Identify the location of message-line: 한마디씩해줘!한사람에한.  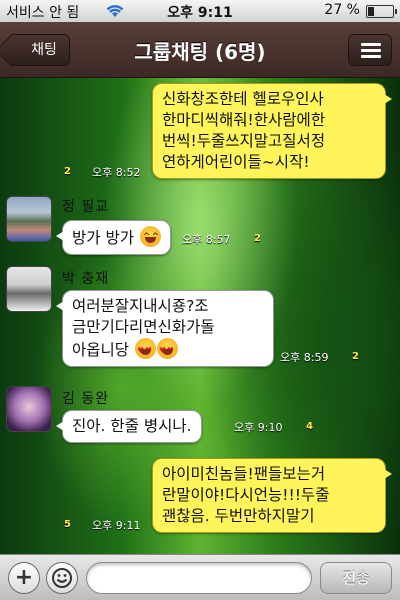
(244, 120).